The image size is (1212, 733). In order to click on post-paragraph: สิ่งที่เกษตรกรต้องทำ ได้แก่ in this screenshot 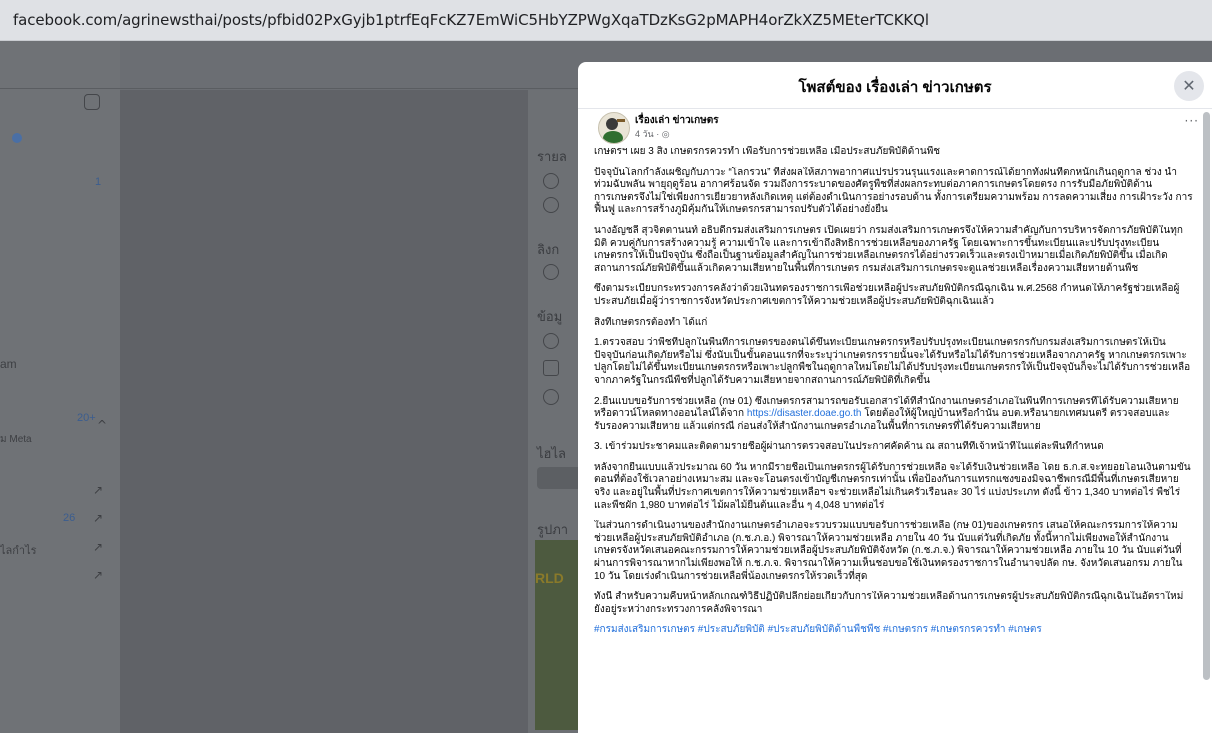, I will do `click(651, 322)`.